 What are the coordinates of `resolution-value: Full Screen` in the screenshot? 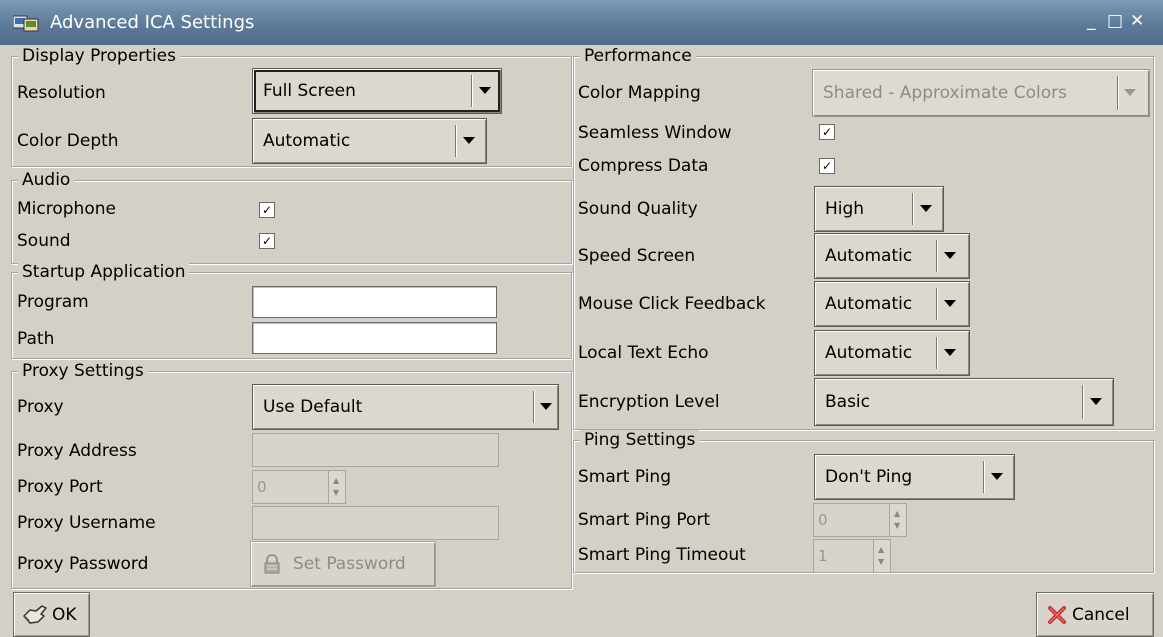 It's located at (309, 91).